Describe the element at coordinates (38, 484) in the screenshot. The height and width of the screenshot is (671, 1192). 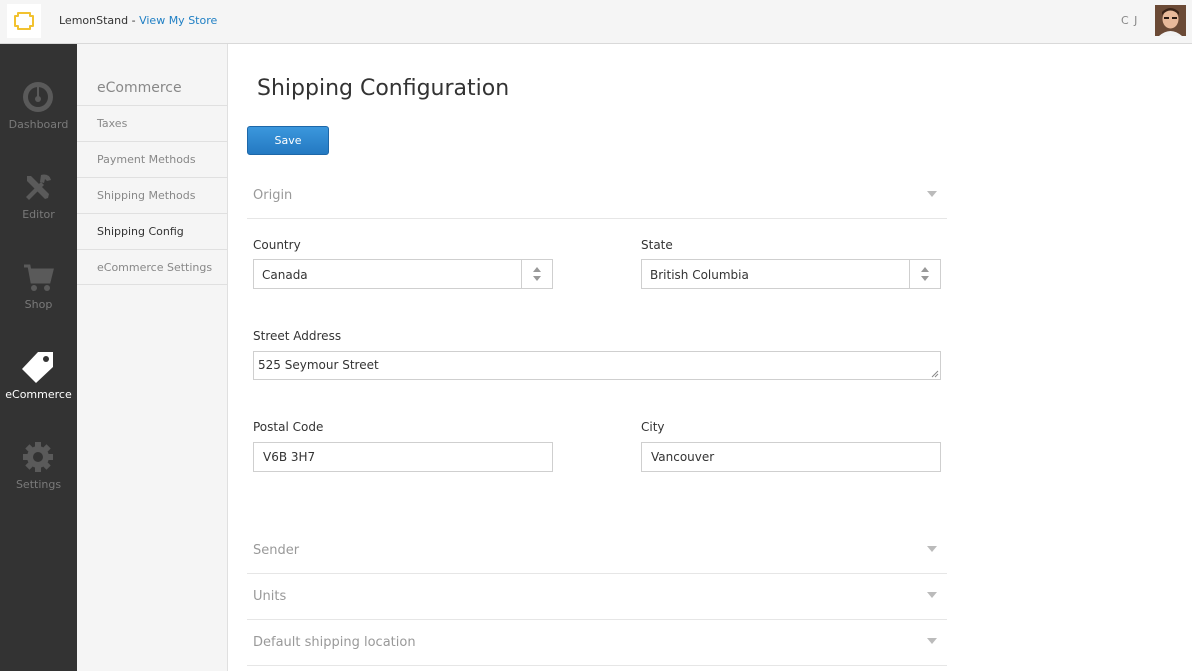
I see `nav-label-settings: Settings` at that location.